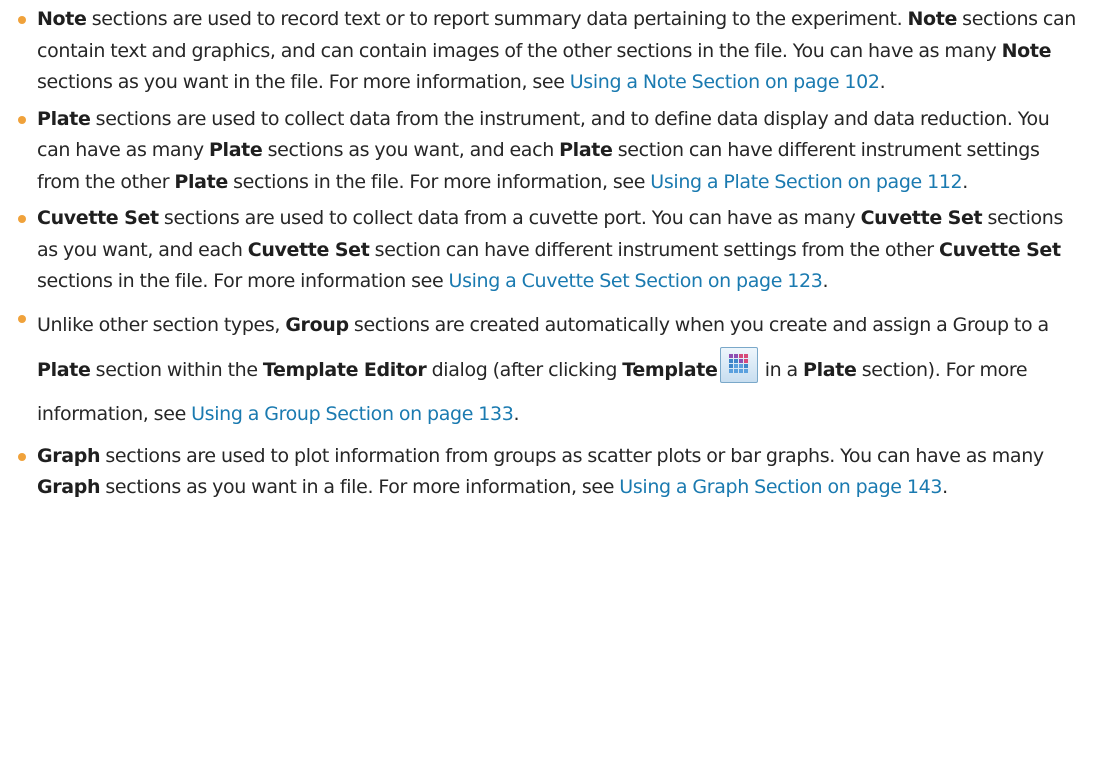 The width and height of the screenshot is (1093, 771). What do you see at coordinates (725, 82) in the screenshot?
I see `link-note-section: Using a Note Section on page 102` at bounding box center [725, 82].